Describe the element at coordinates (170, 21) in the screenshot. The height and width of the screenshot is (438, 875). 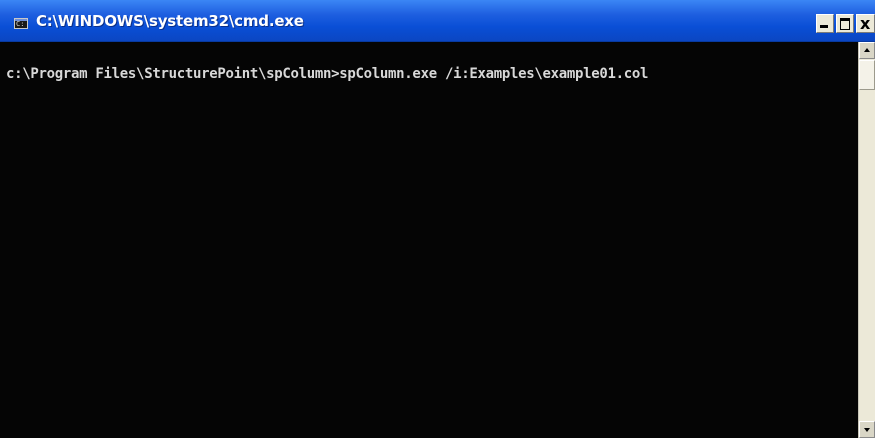
I see `window-title: C:\WINDOWS\system32\cmd.exe` at that location.